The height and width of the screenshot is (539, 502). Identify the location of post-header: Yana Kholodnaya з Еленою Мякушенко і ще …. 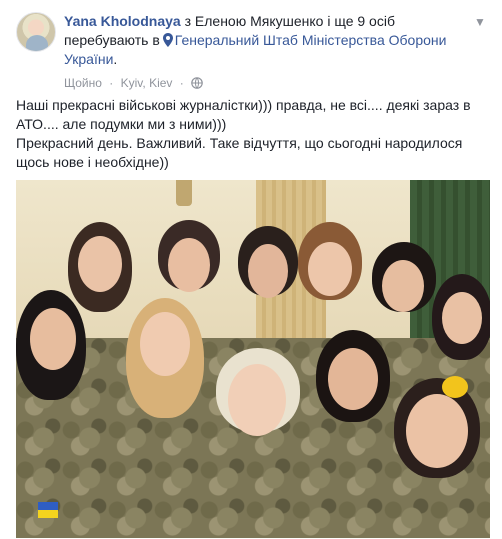
(253, 51).